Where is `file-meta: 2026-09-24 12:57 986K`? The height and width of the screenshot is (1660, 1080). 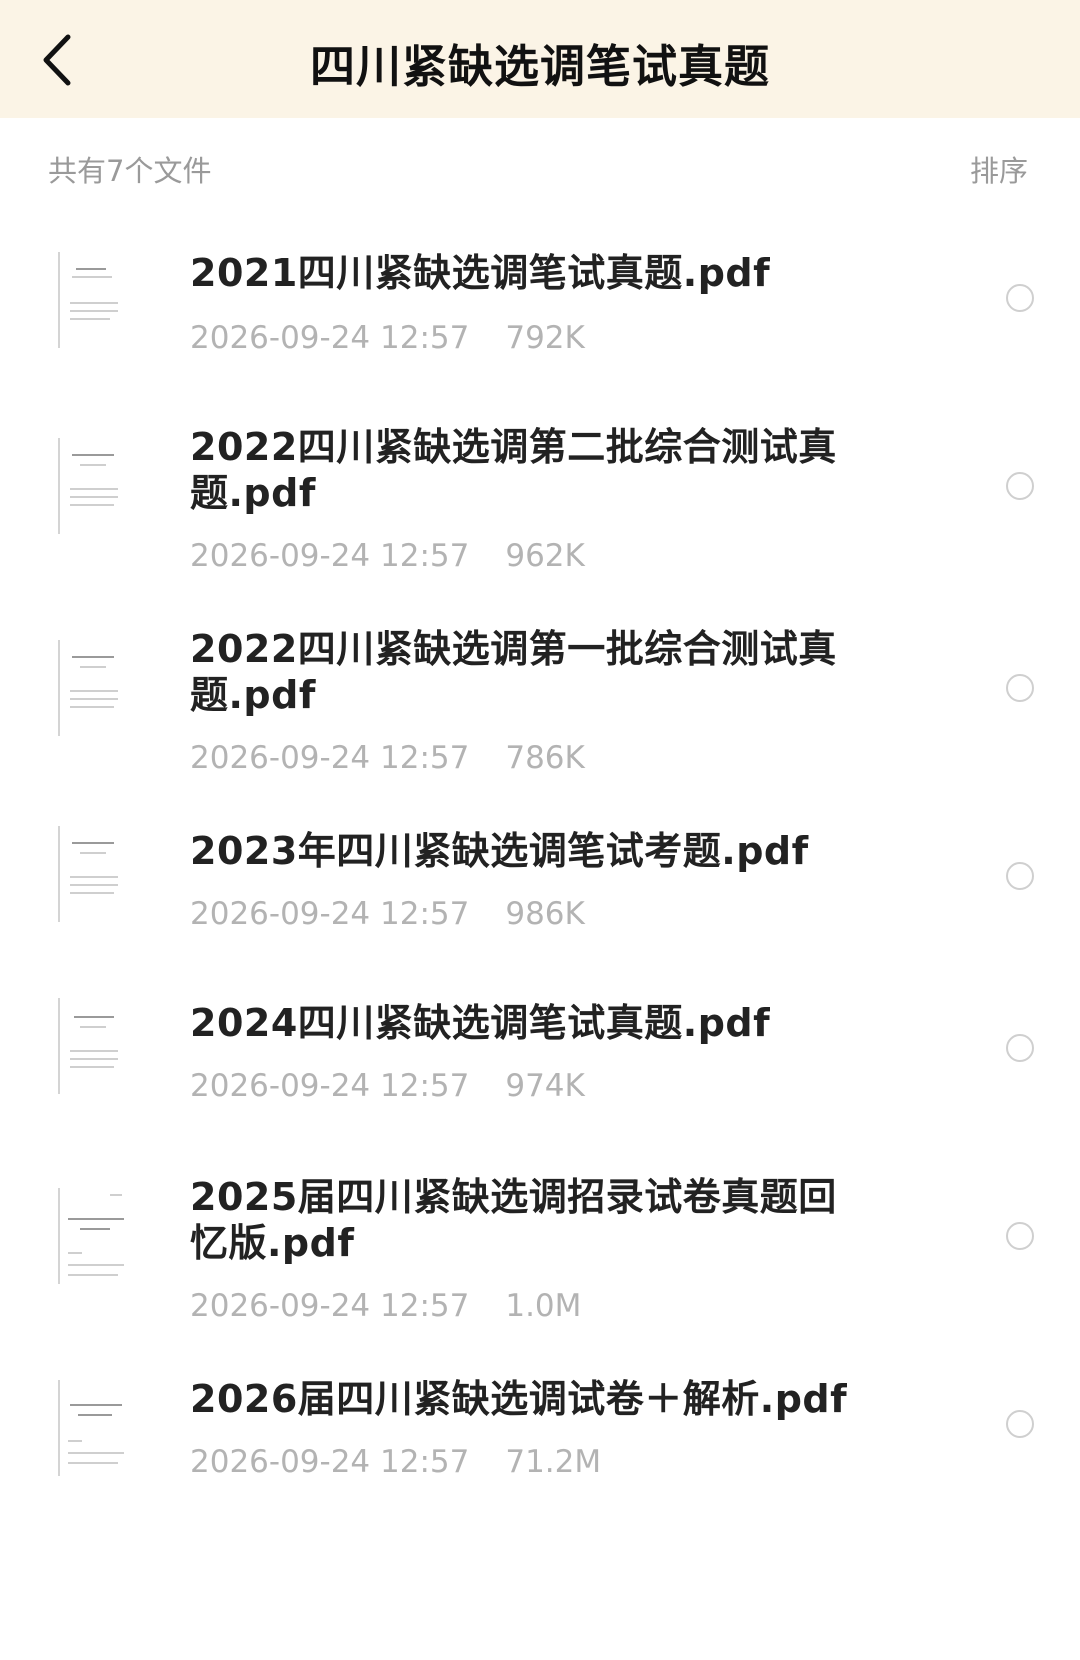 file-meta: 2026-09-24 12:57 986K is located at coordinates (387, 914).